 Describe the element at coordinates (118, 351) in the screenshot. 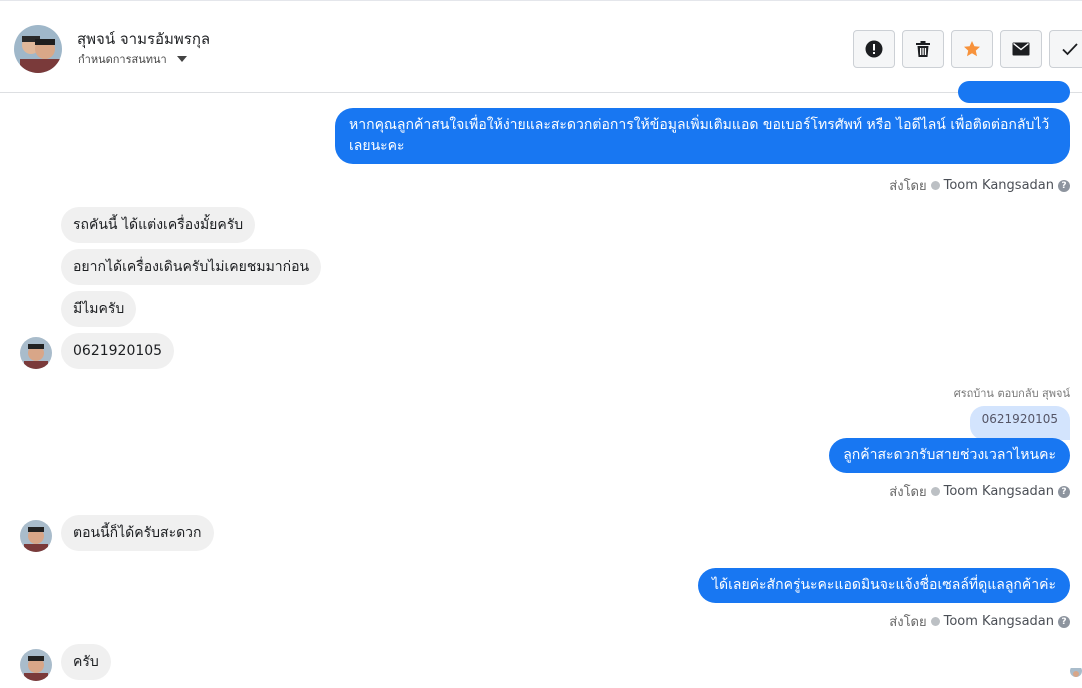

I see `incoming-message: 0621920105` at that location.